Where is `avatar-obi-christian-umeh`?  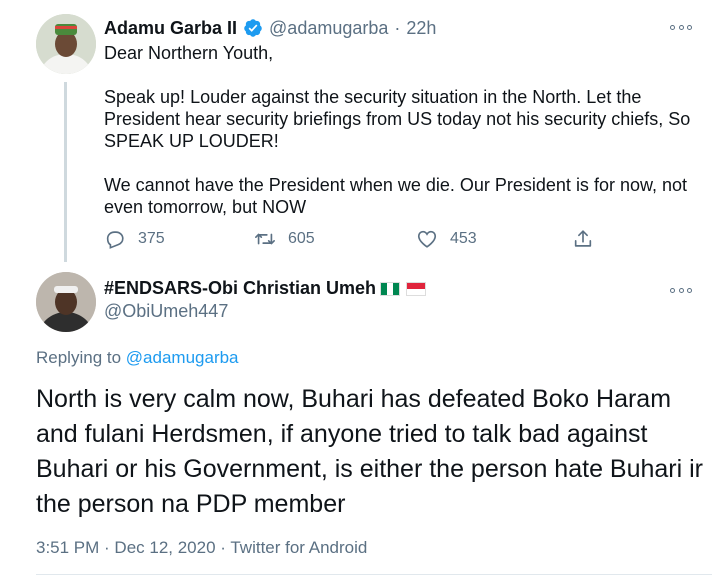 avatar-obi-christian-umeh is located at coordinates (66, 302).